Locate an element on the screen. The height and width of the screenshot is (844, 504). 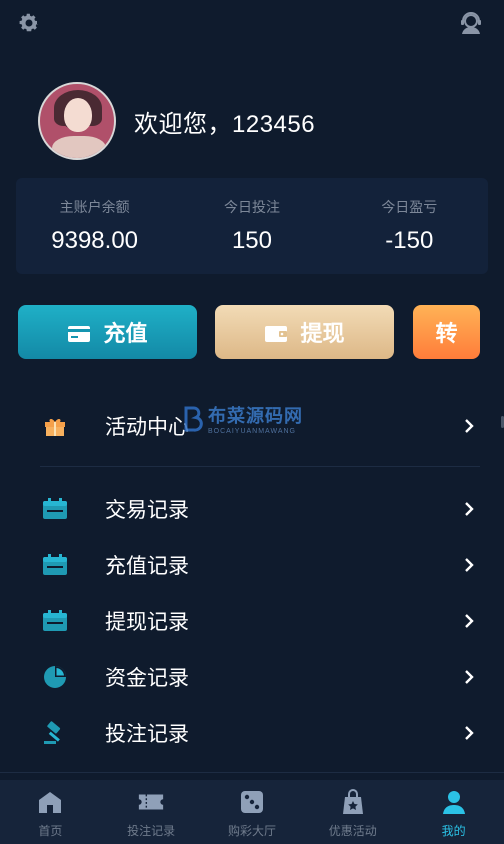
nav-label: 首页 is located at coordinates (50, 831).